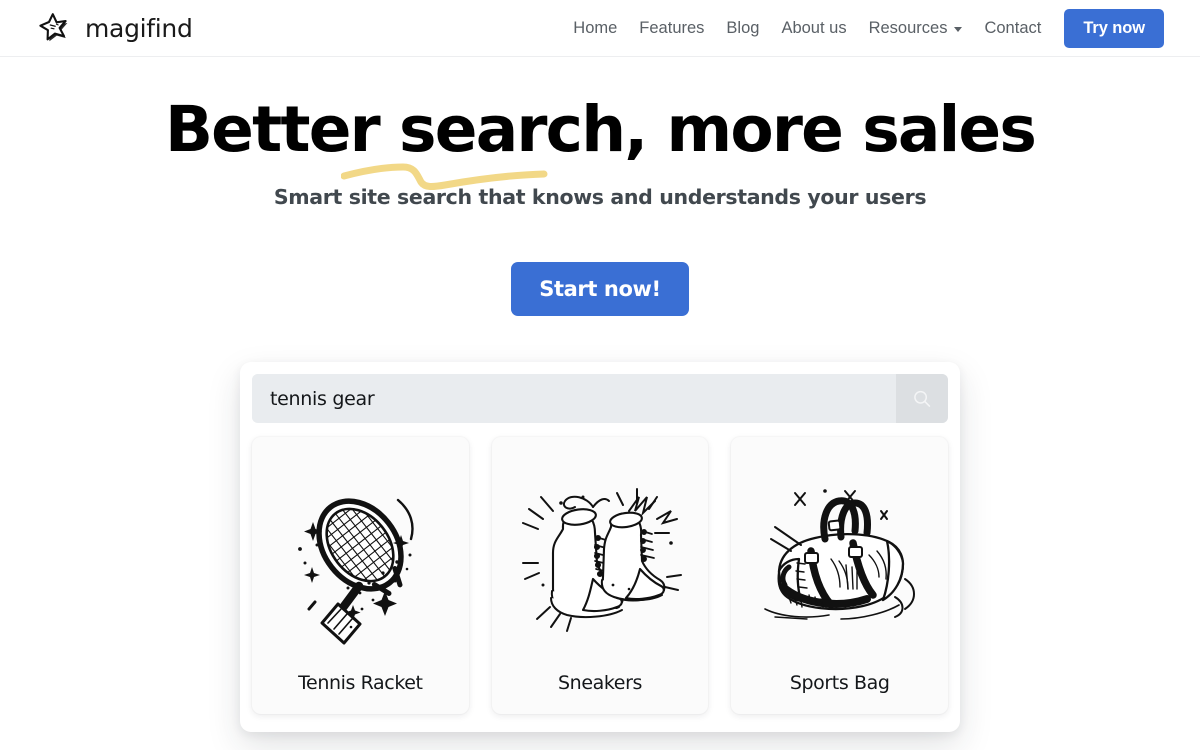  I want to click on chevron-down-icon, so click(958, 29).